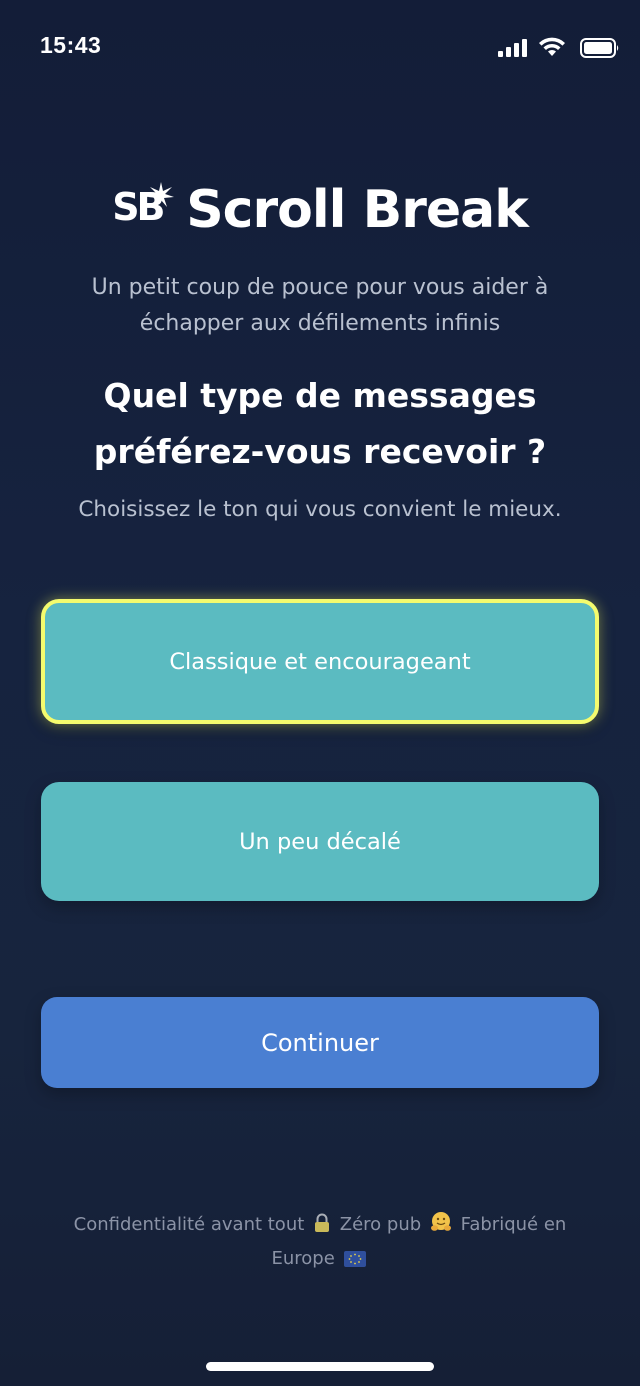 The width and height of the screenshot is (640, 1386). What do you see at coordinates (143, 211) in the screenshot?
I see `app-logo: SB` at bounding box center [143, 211].